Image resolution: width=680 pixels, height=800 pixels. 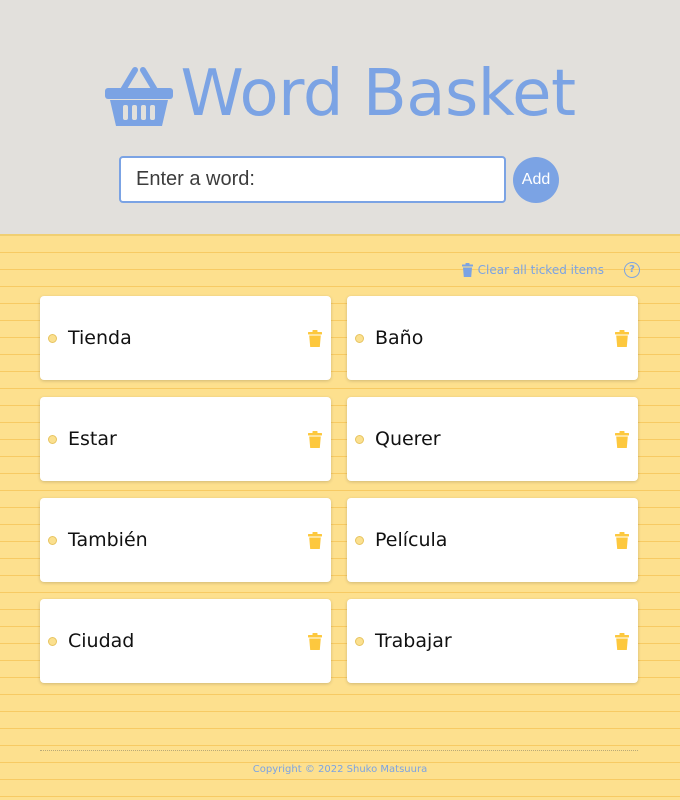 What do you see at coordinates (408, 439) in the screenshot?
I see `word-label: Querer` at bounding box center [408, 439].